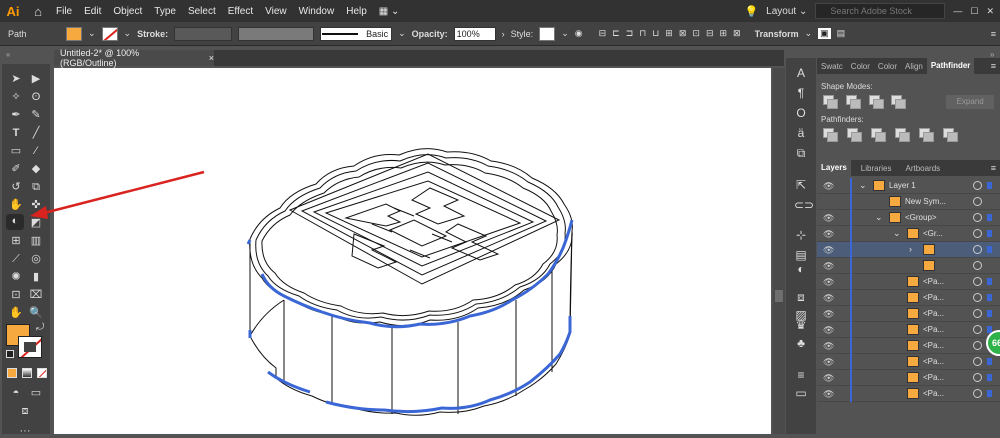 The image size is (1000, 438). I want to click on scale-tool-icon: ⧉, so click(36, 187).